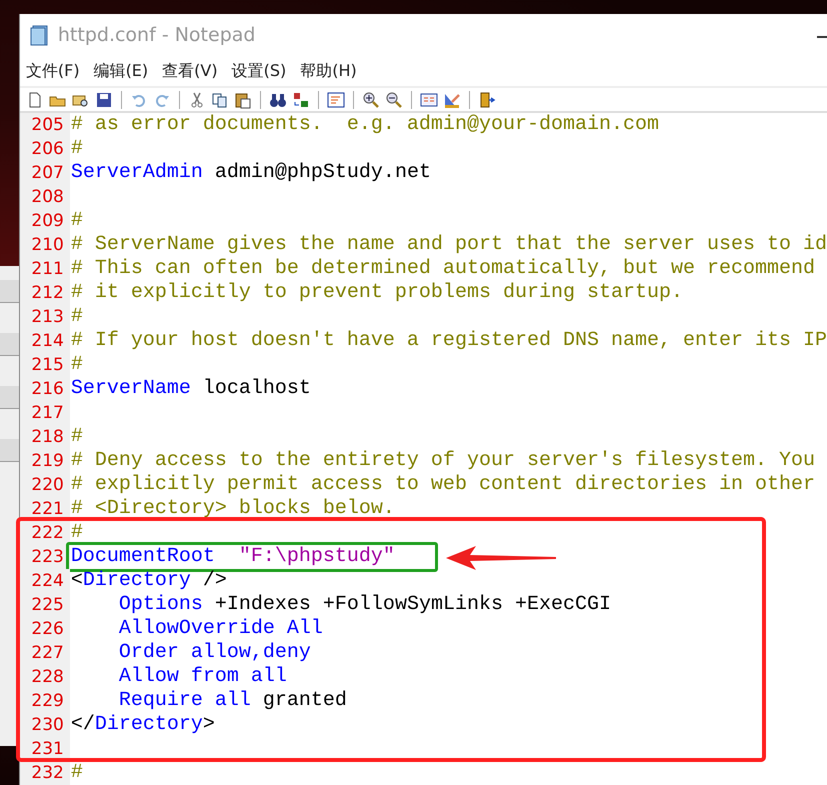  Describe the element at coordinates (45, 653) in the screenshot. I see `line-number: 227` at that location.